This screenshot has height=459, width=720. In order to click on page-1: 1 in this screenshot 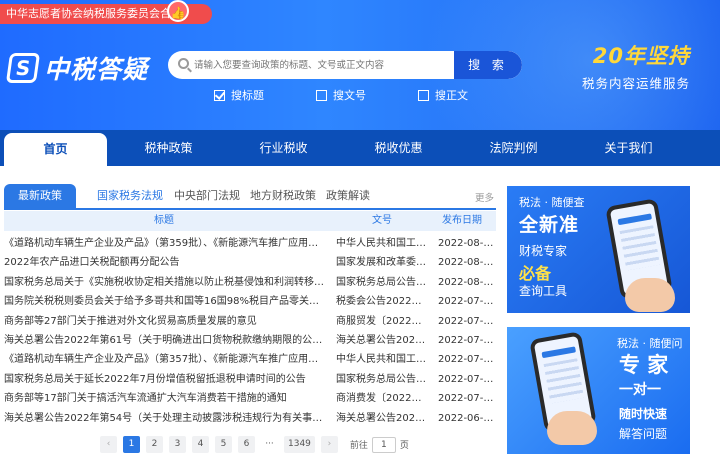, I will do `click(131, 444)`.